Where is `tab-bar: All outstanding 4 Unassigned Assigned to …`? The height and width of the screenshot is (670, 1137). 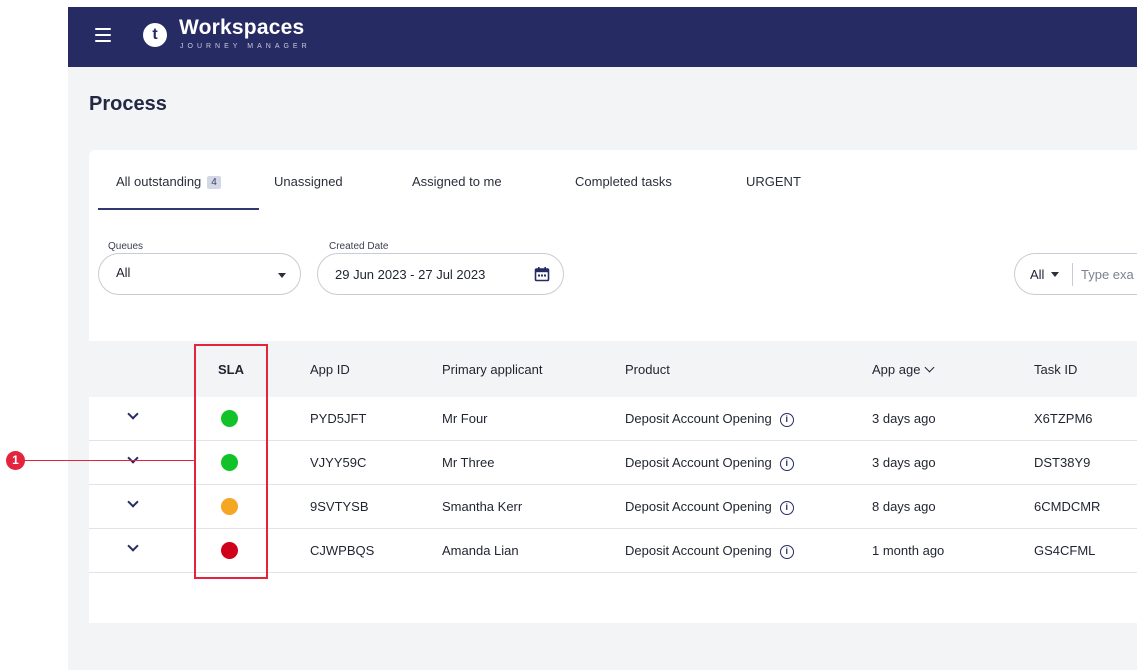
tab-bar: All outstanding 4 Unassigned Assigned to … is located at coordinates (613, 180).